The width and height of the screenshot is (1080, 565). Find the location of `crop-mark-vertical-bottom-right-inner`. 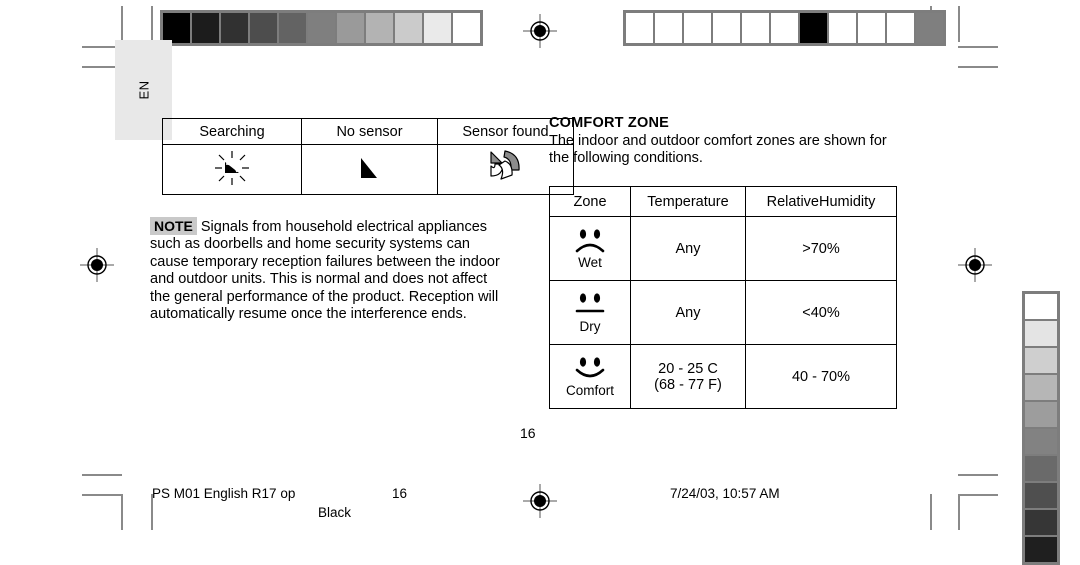

crop-mark-vertical-bottom-right-inner is located at coordinates (931, 512).